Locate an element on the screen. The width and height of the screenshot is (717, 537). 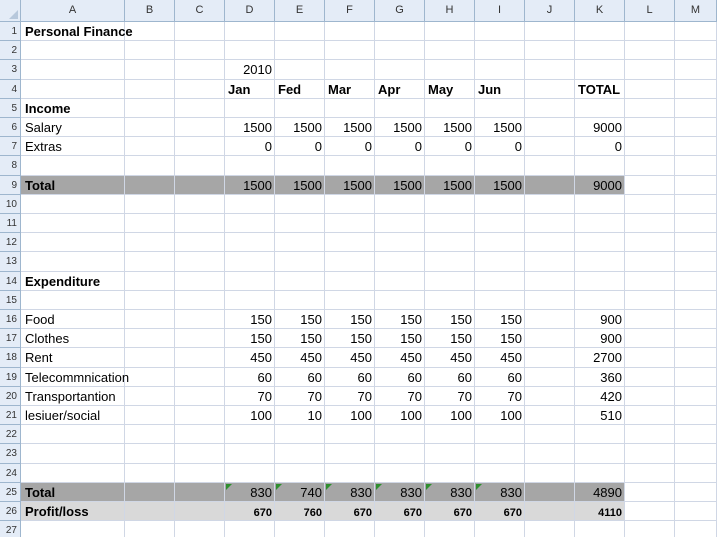
cell-e7: 0 is located at coordinates (318, 146).